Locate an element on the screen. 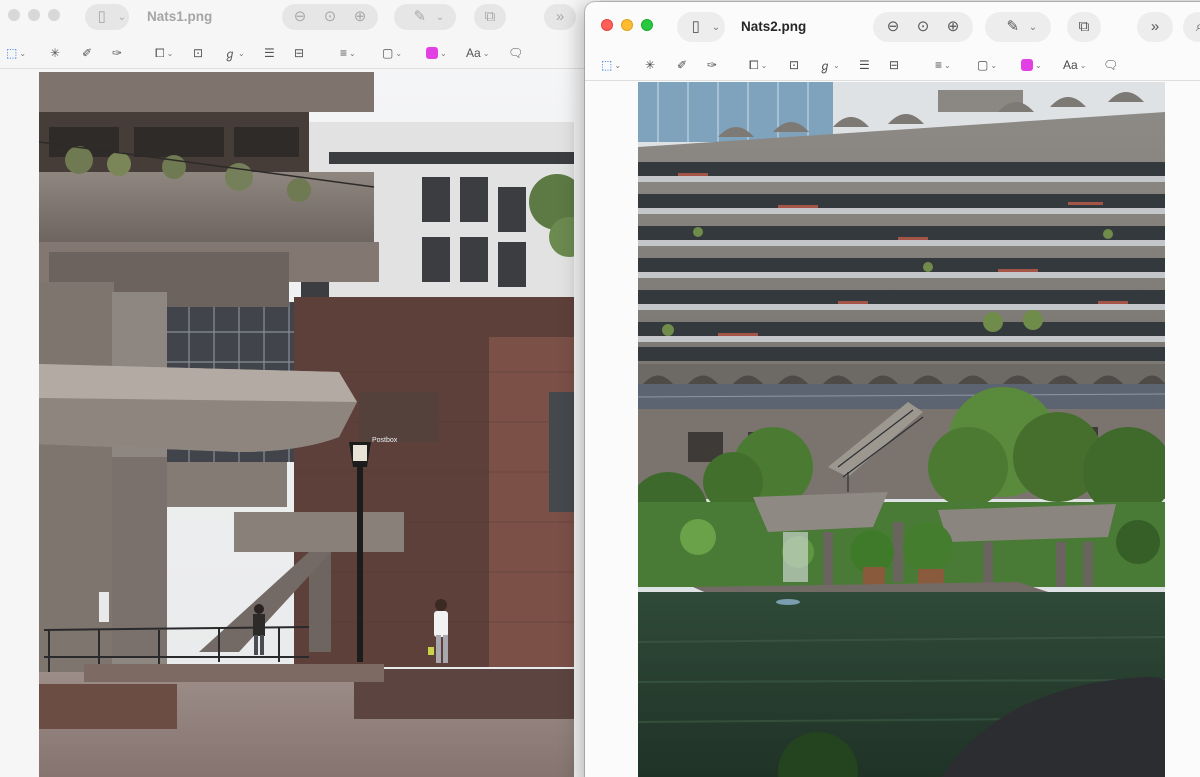 This screenshot has width=1200, height=777. resize-icon: ⊟ is located at coordinates (894, 65).